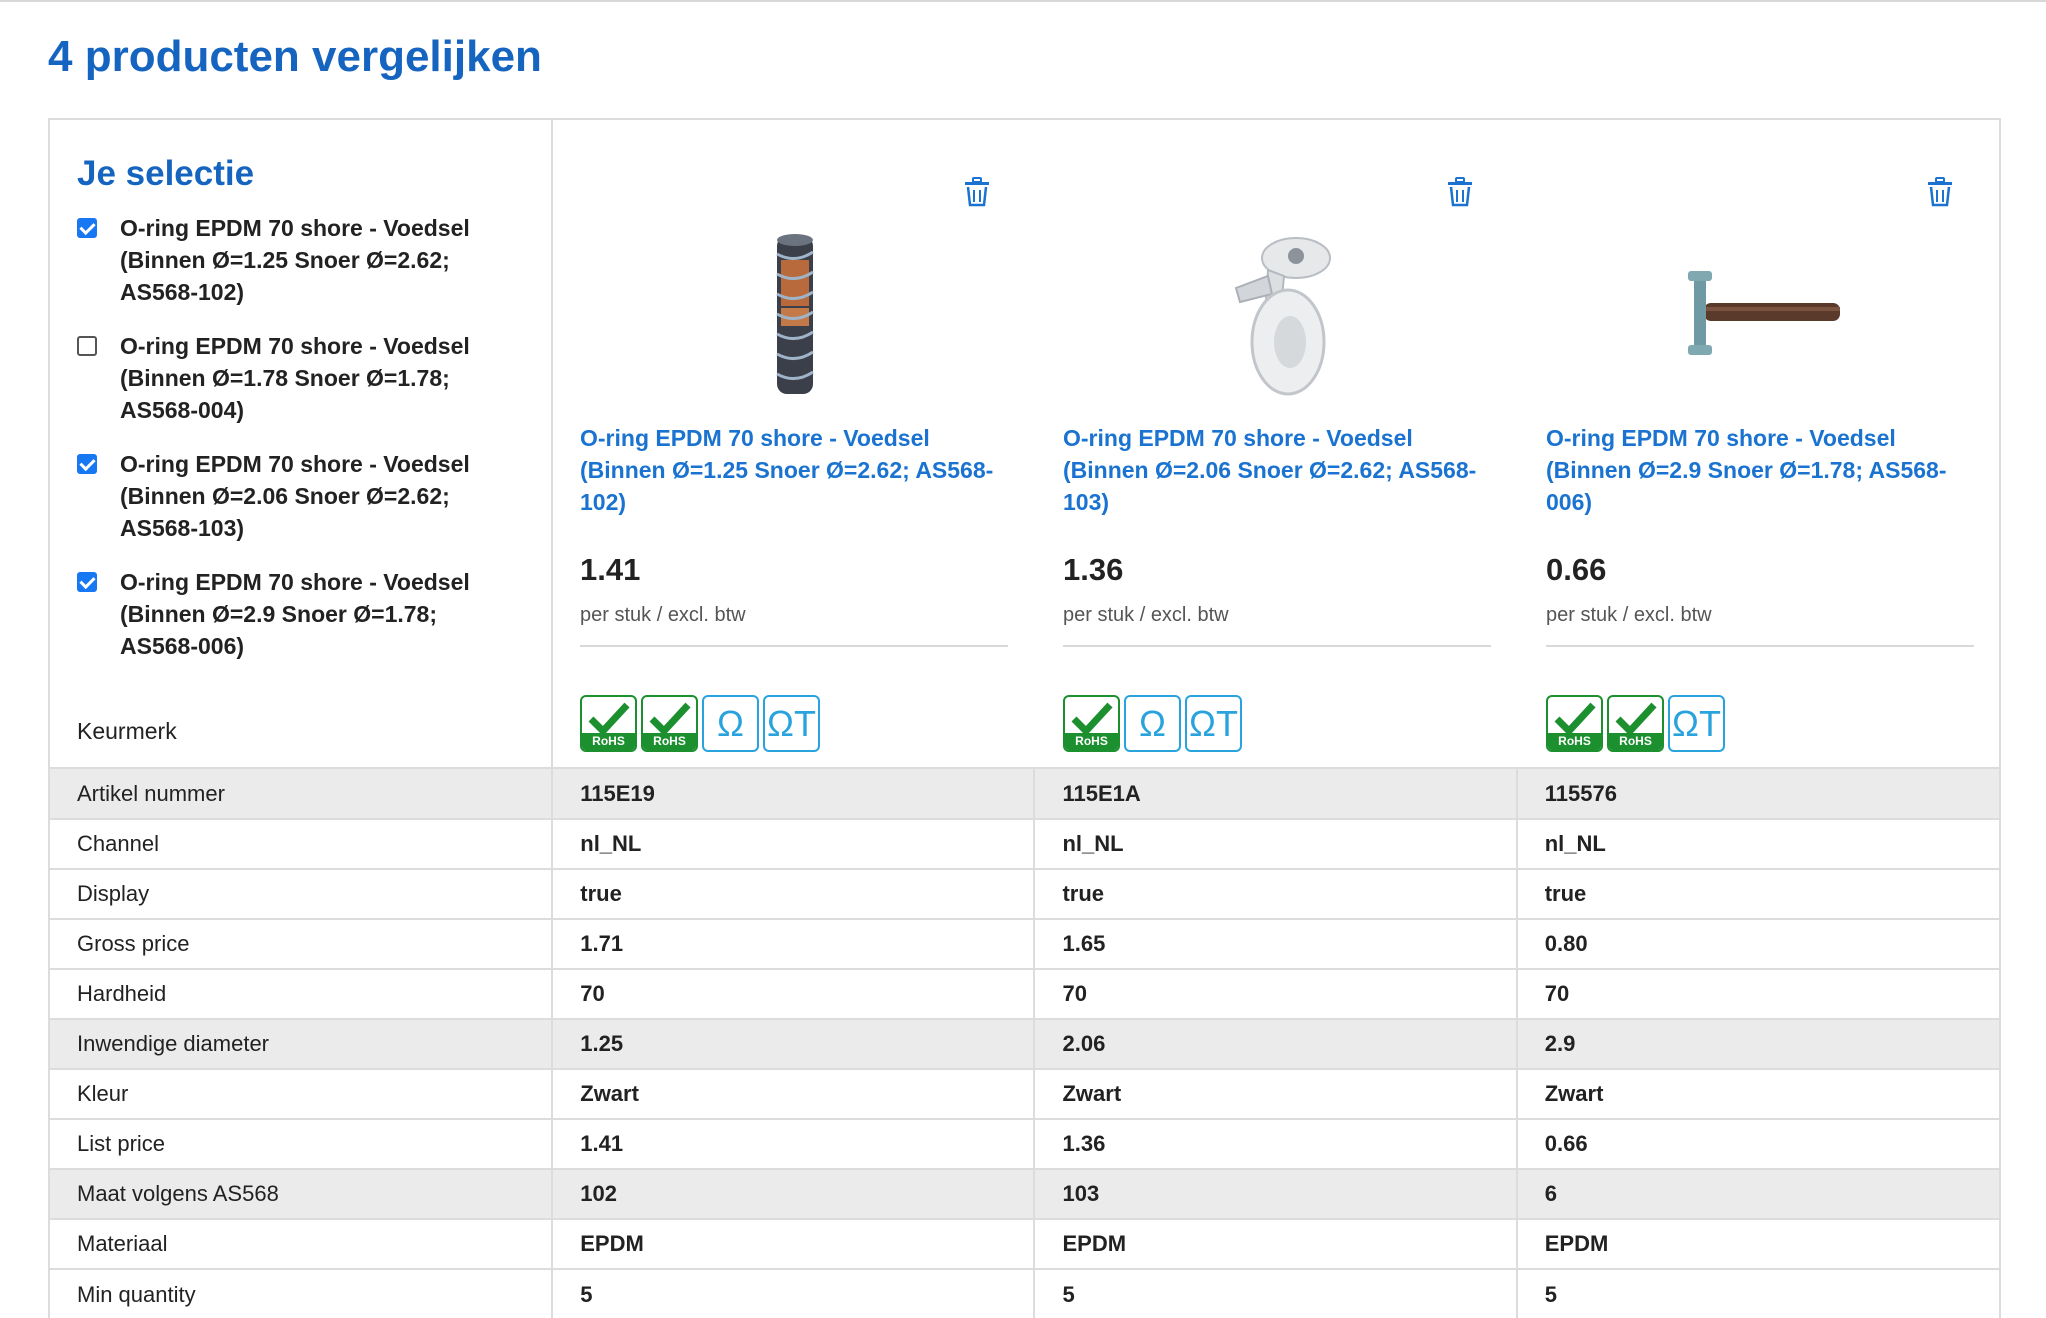 This screenshot has height=1318, width=2046. Describe the element at coordinates (302, 943) in the screenshot. I see `spec-label: Gross price` at that location.